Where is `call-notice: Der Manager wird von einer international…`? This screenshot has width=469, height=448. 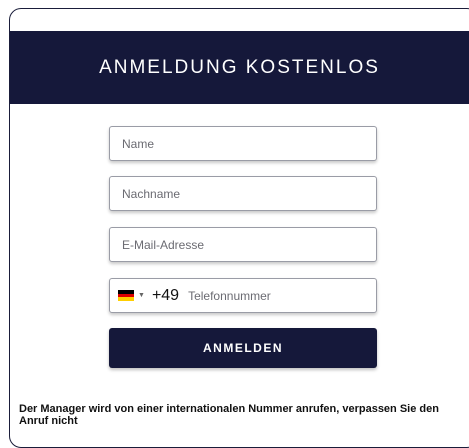
call-notice: Der Manager wird von einer international… is located at coordinates (229, 415).